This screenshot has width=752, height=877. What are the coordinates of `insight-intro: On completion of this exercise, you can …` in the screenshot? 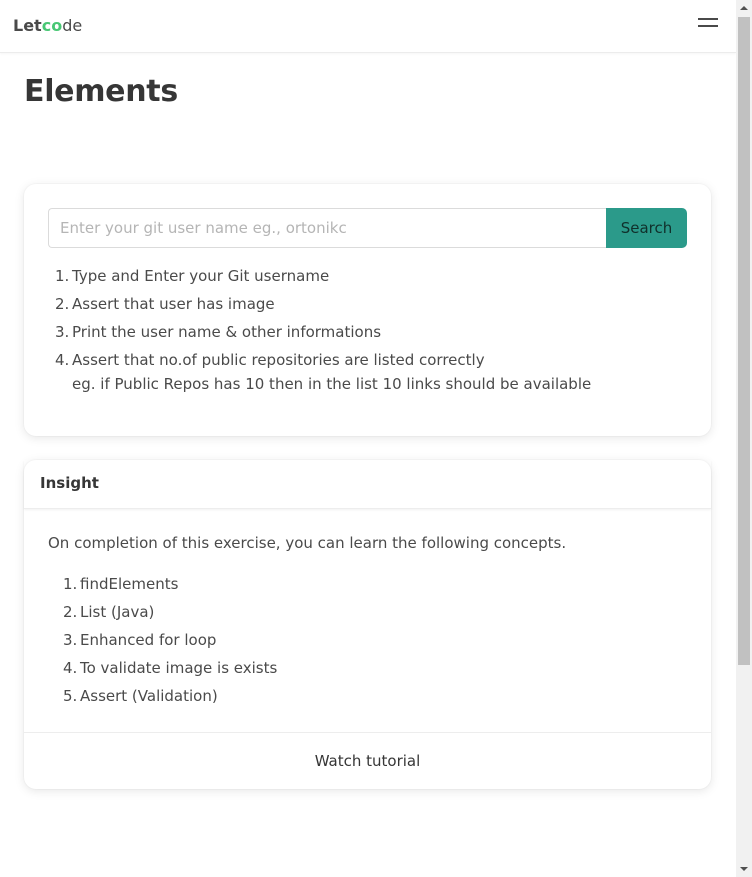 It's located at (307, 543).